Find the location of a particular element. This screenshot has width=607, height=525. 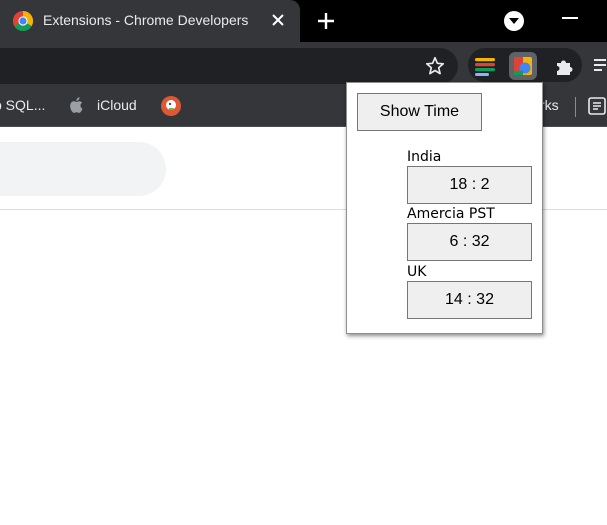

plus-icon is located at coordinates (326, 21).